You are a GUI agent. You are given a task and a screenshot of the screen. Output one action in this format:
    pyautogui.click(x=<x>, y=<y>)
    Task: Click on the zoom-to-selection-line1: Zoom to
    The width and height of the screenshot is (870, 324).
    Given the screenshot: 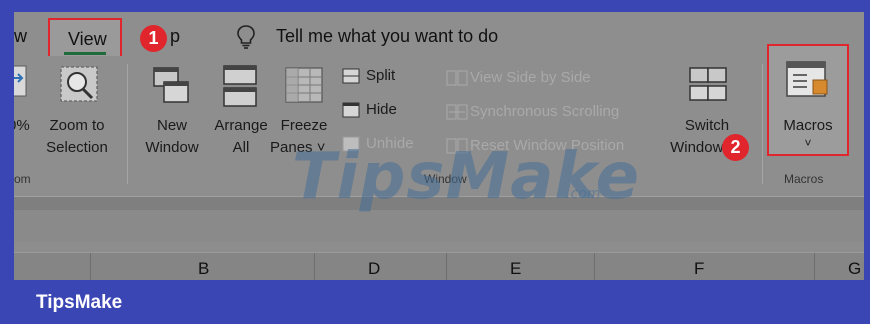 What is the action you would take?
    pyautogui.click(x=77, y=125)
    